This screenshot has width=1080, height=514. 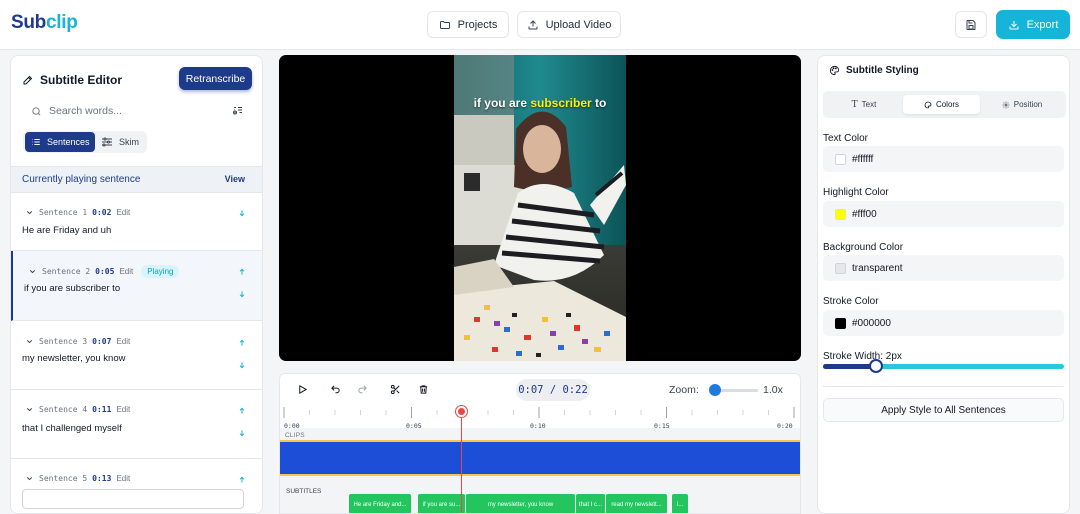 What do you see at coordinates (44, 23) in the screenshot?
I see `app-logo: Subclip` at bounding box center [44, 23].